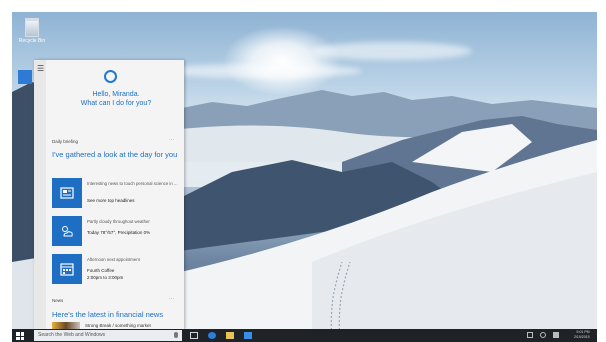 This screenshot has height=342, width=606. I want to click on trash-icon, so click(32, 27).